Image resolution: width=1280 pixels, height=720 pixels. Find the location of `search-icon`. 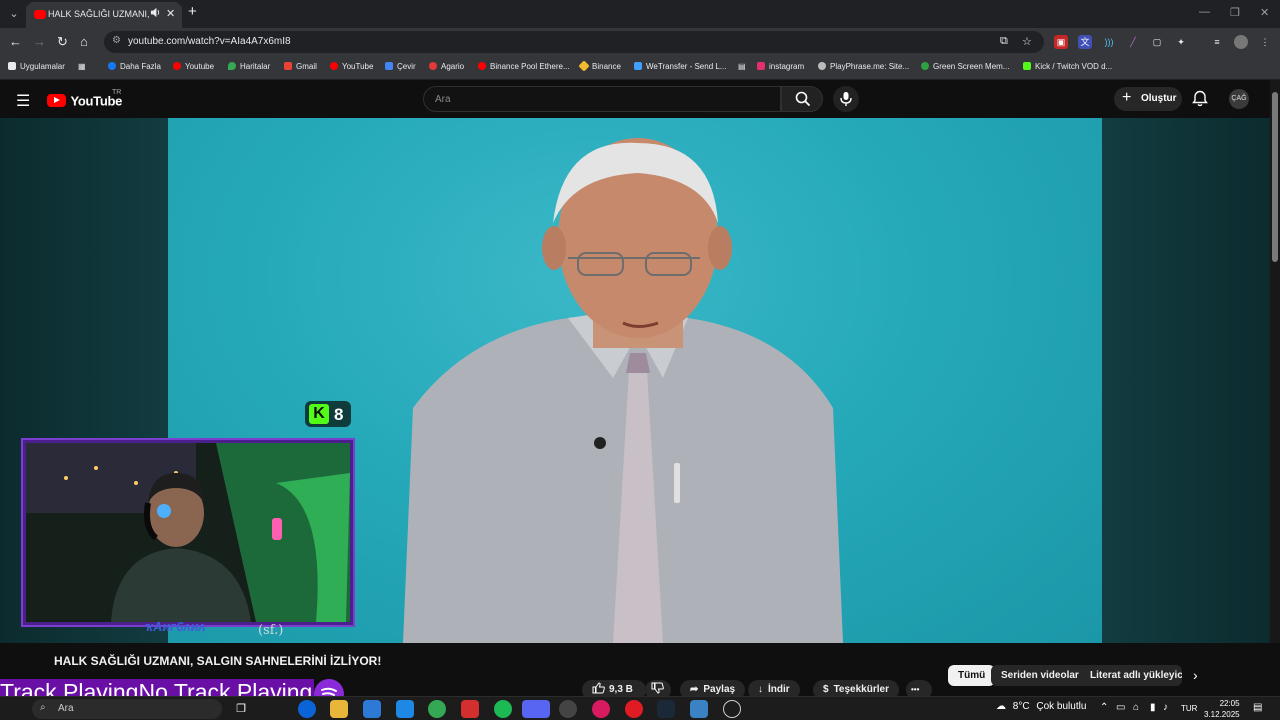

search-icon is located at coordinates (803, 99).